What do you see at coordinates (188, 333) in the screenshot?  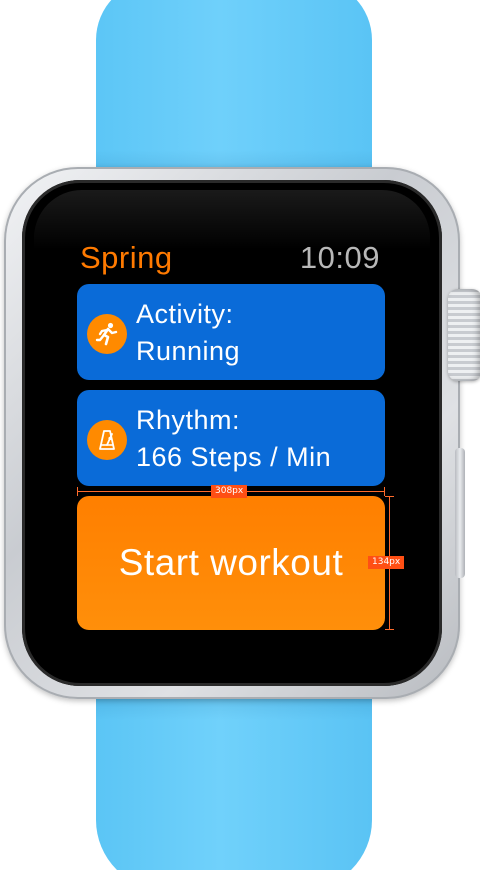 I see `activity-text: Activity: Running` at bounding box center [188, 333].